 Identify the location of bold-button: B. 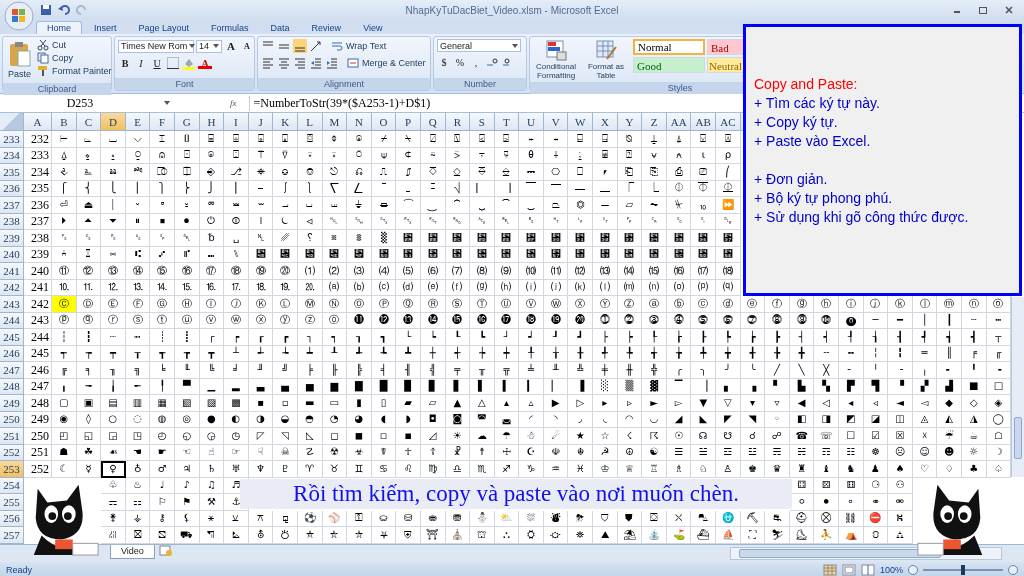
(125, 63).